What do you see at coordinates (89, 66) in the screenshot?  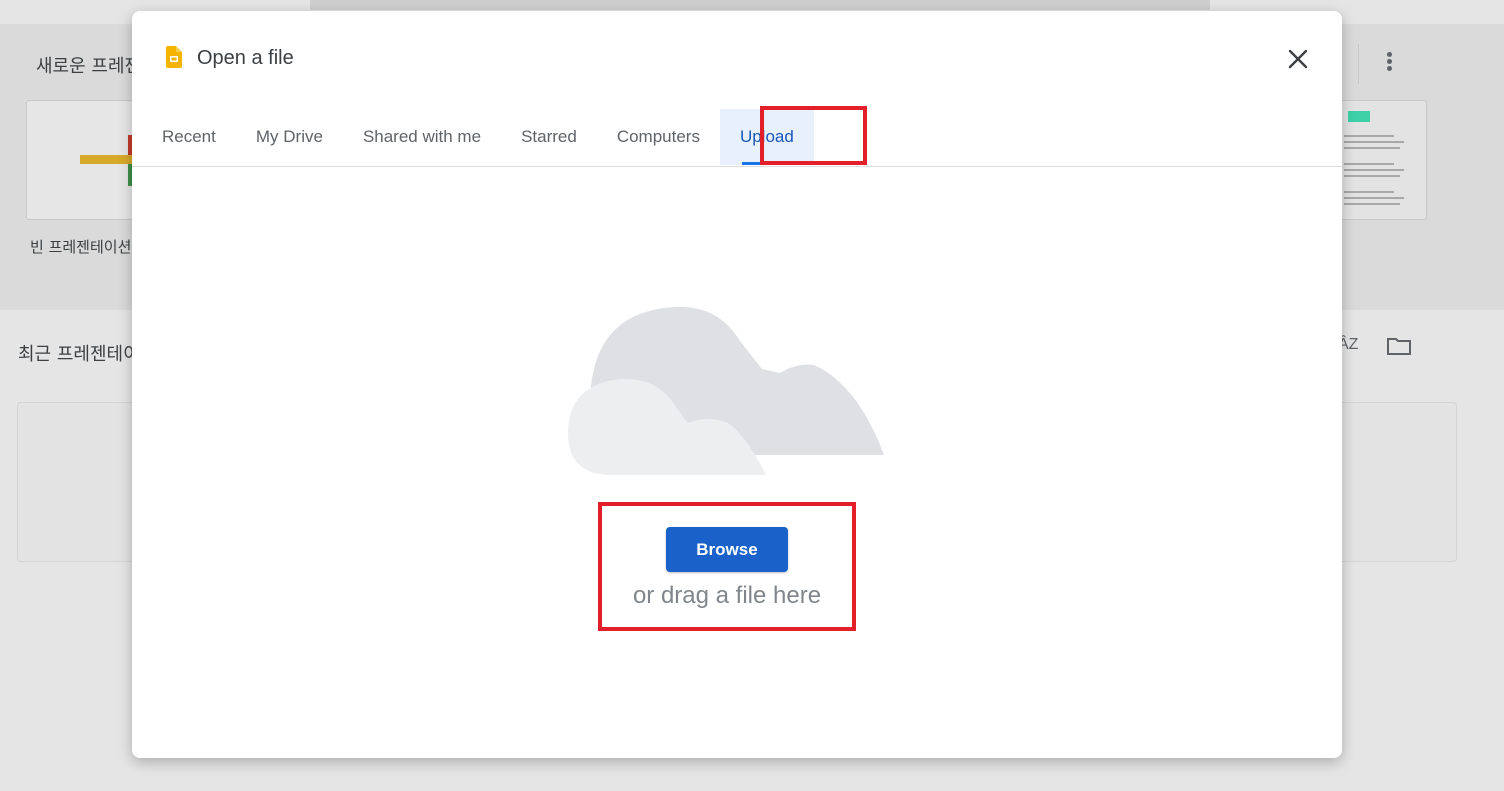 I see `new-presentation-title: 새로운 프레젠` at bounding box center [89, 66].